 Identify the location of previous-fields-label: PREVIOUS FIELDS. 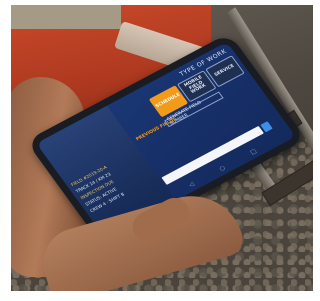
(156, 130).